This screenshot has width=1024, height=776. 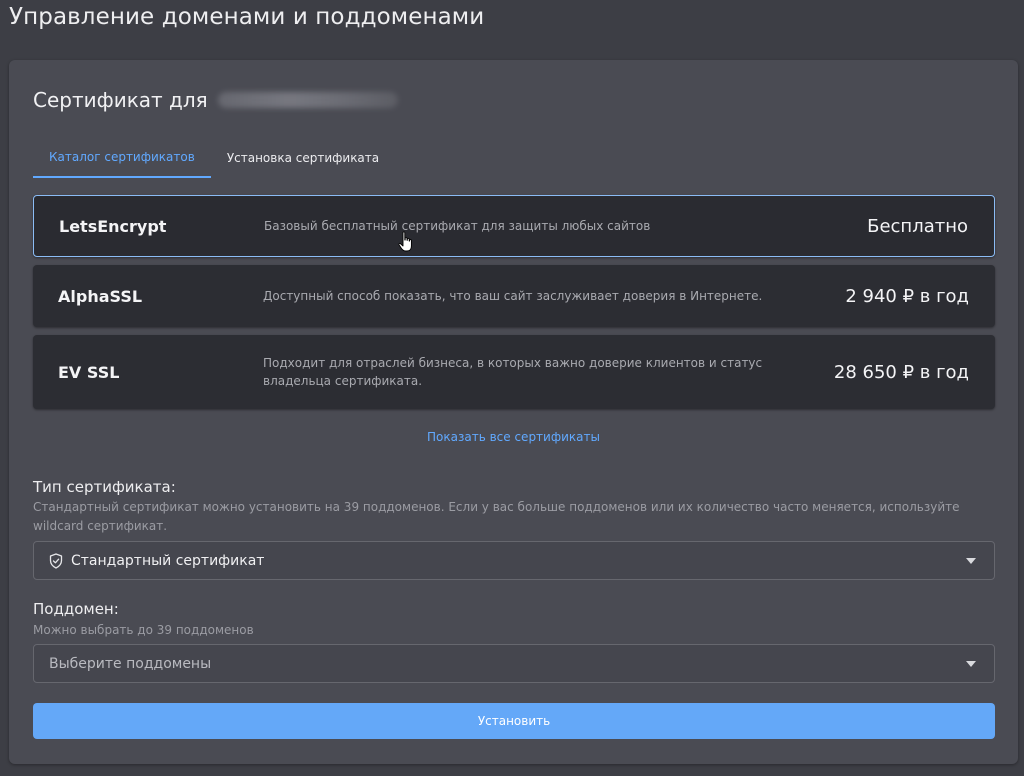 What do you see at coordinates (514, 721) in the screenshot?
I see `install-button: Установить` at bounding box center [514, 721].